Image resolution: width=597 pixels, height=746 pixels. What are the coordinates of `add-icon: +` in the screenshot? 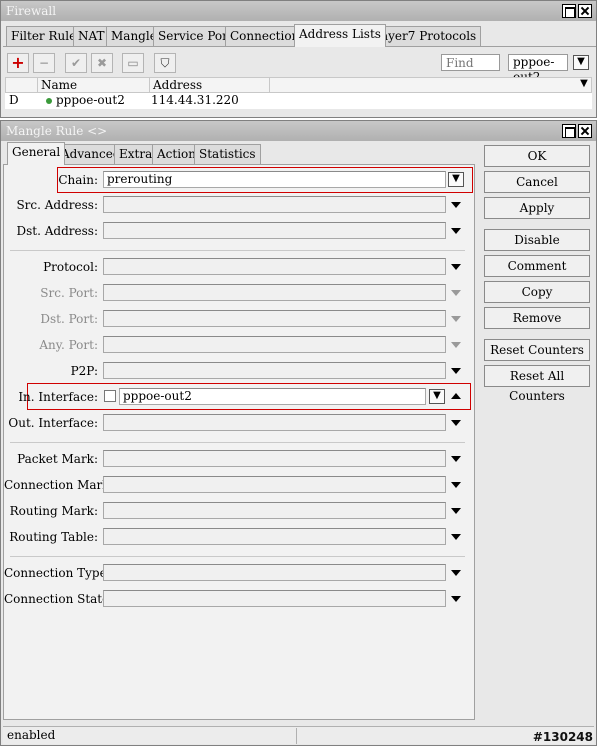 It's located at (18, 63).